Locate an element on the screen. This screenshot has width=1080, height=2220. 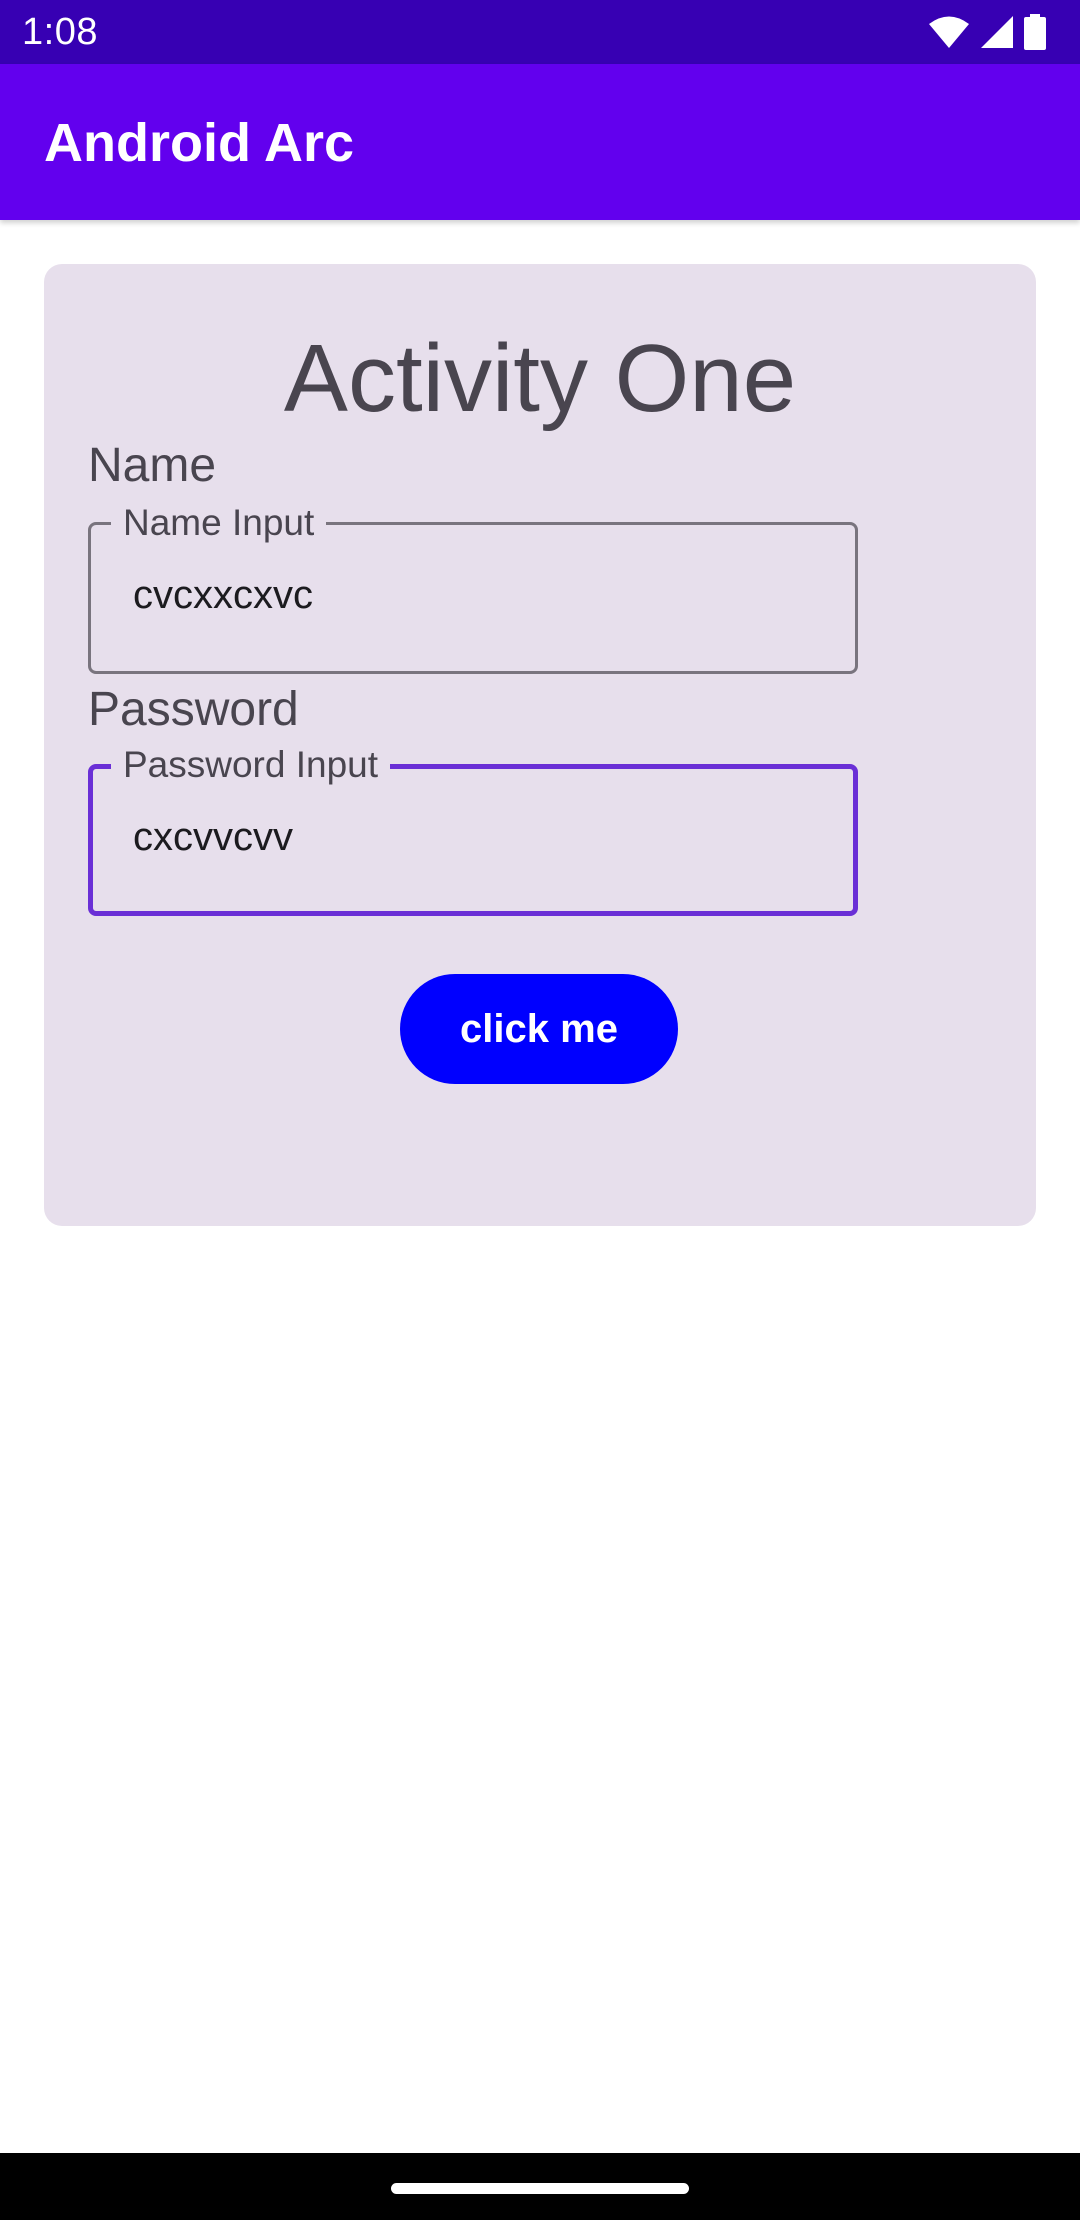
page-title: Activity One is located at coordinates (540, 378).